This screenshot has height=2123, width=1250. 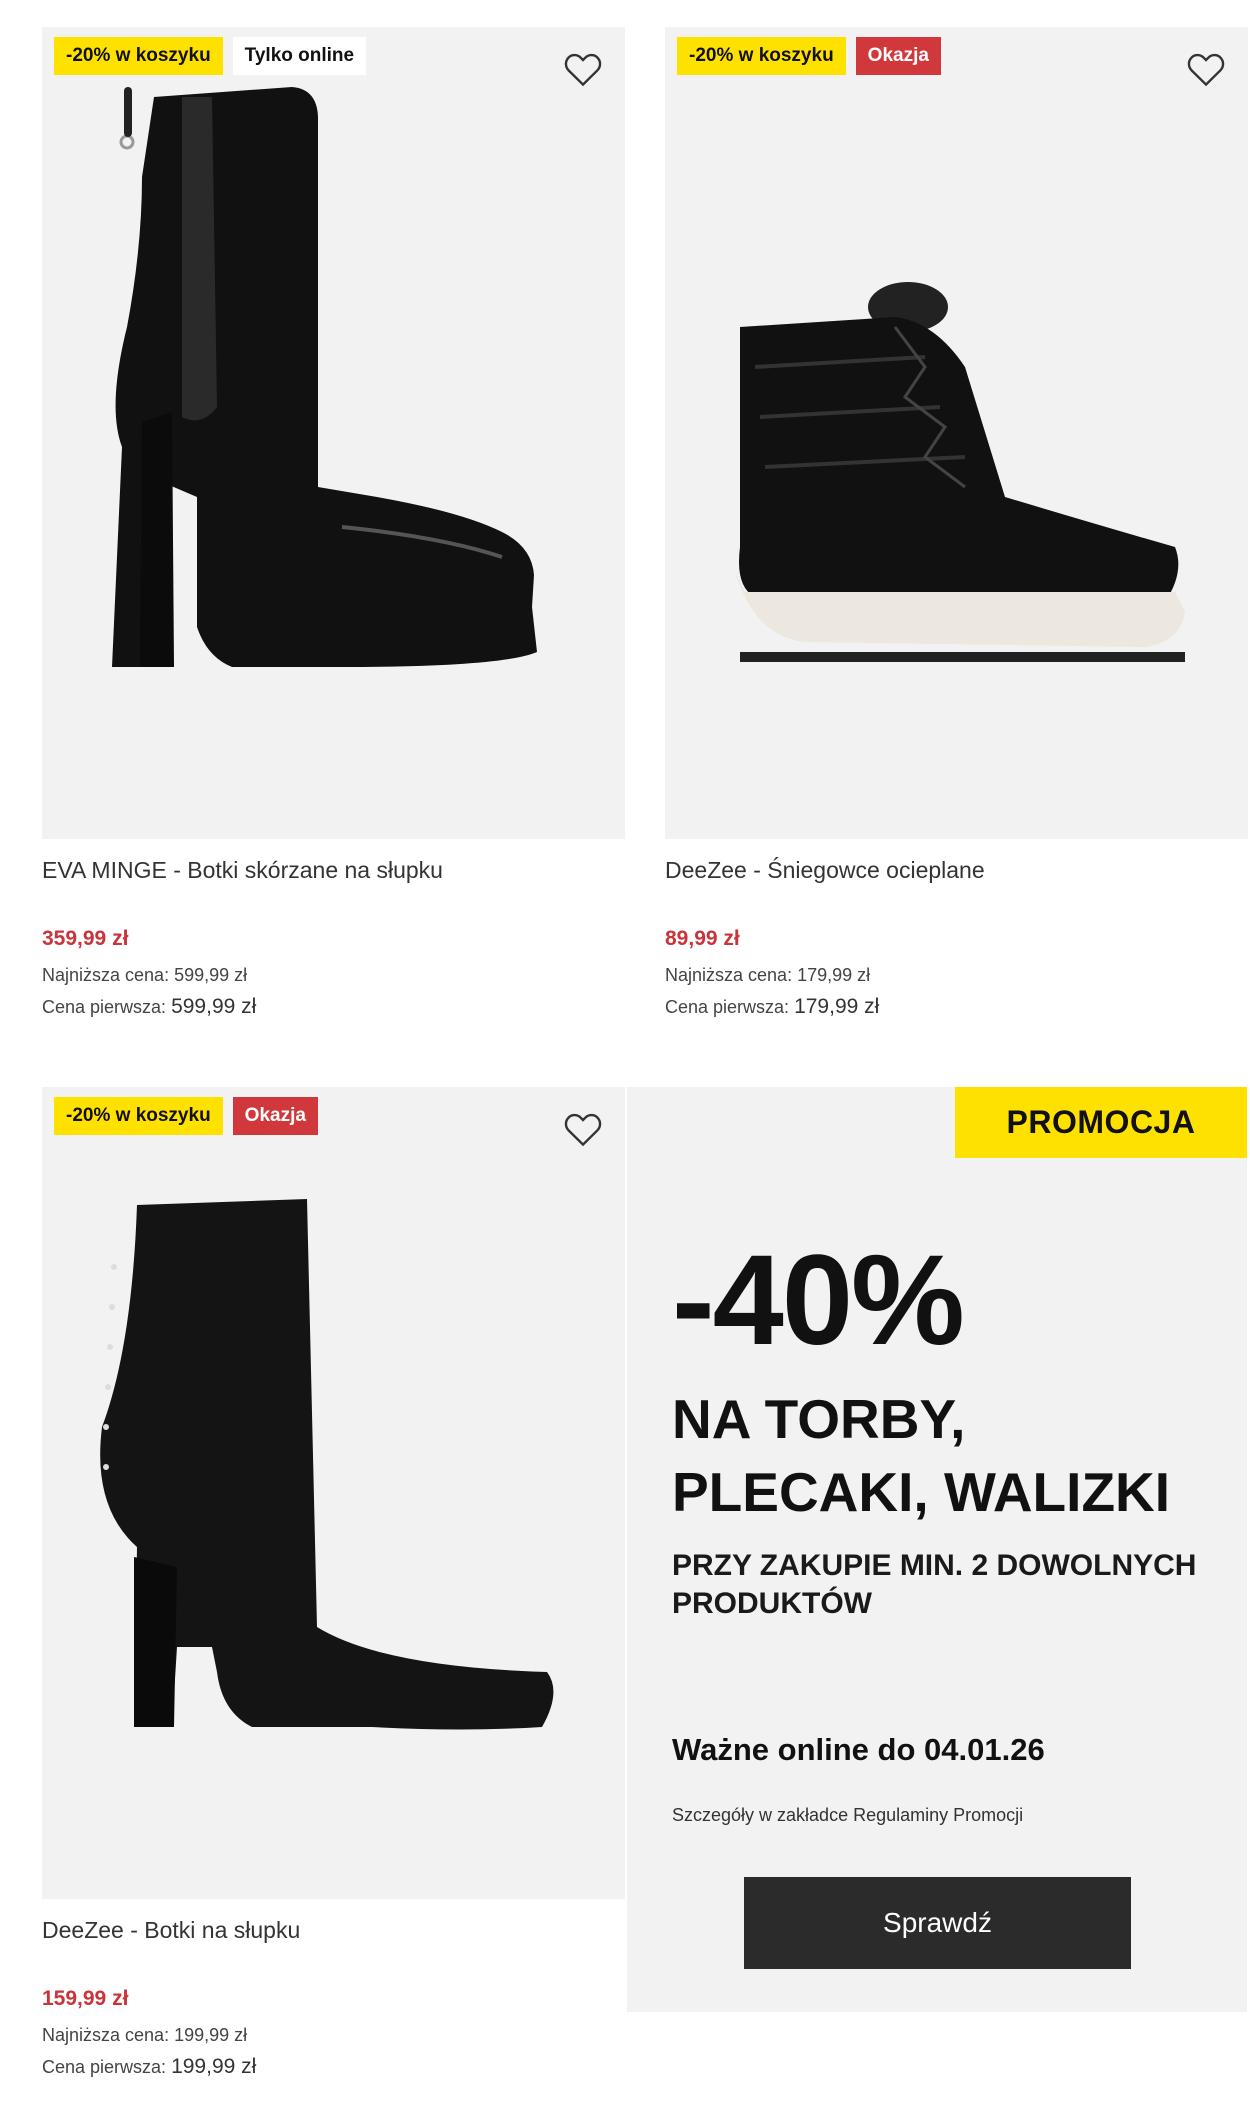 What do you see at coordinates (858, 1749) in the screenshot?
I see `promo-validity: Ważne online do 04.01.26` at bounding box center [858, 1749].